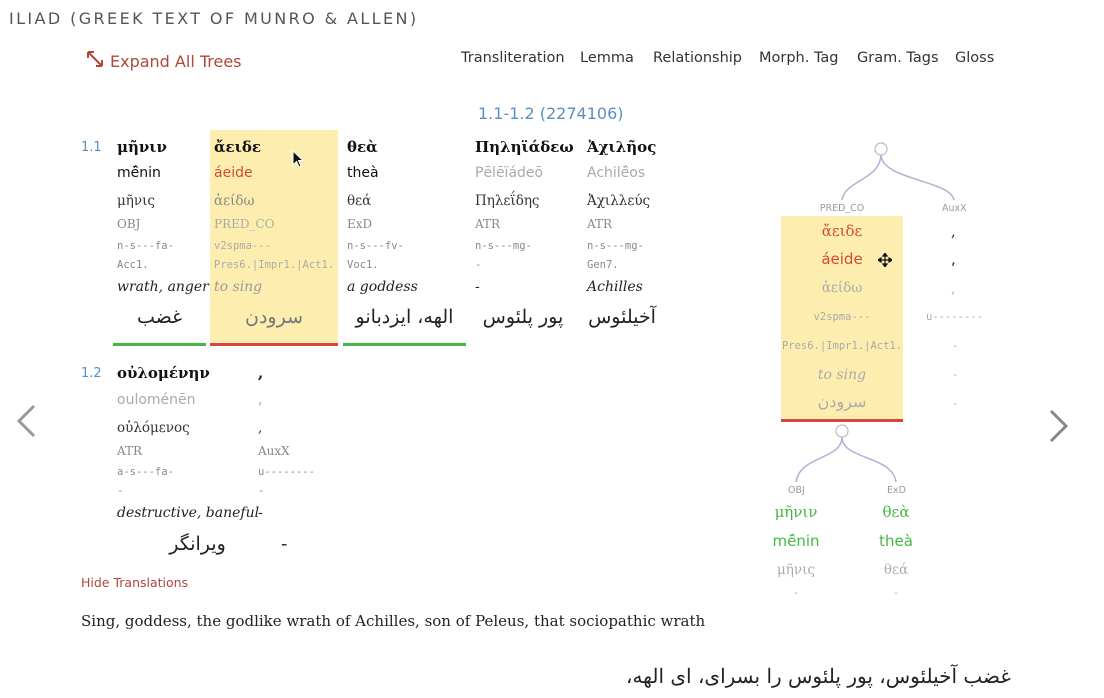  I want to click on greek-word: οὐλομένην, so click(163, 373).